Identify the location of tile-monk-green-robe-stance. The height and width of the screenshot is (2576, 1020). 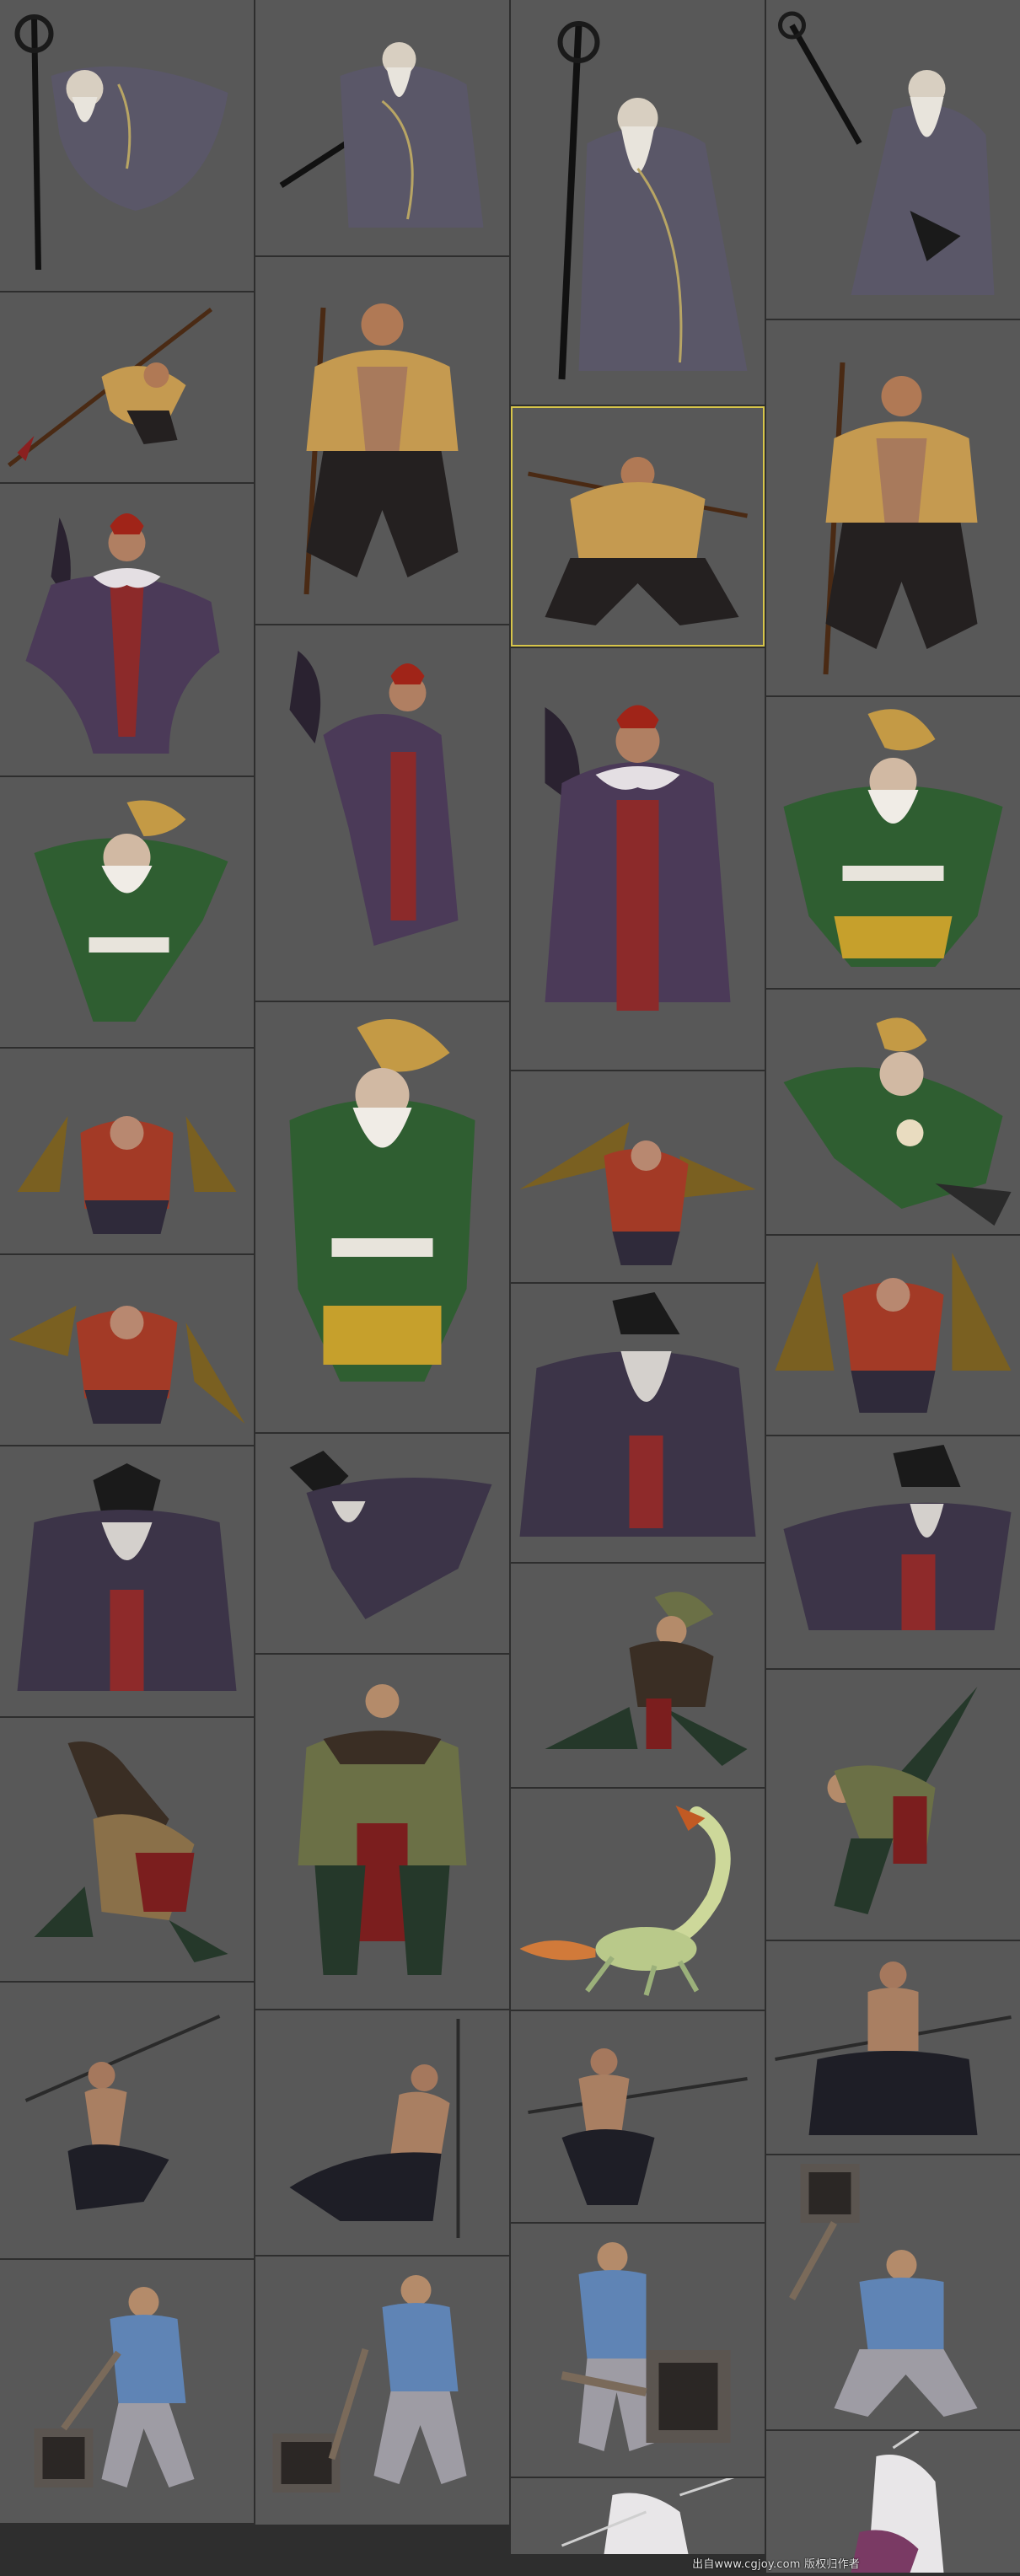
(893, 842).